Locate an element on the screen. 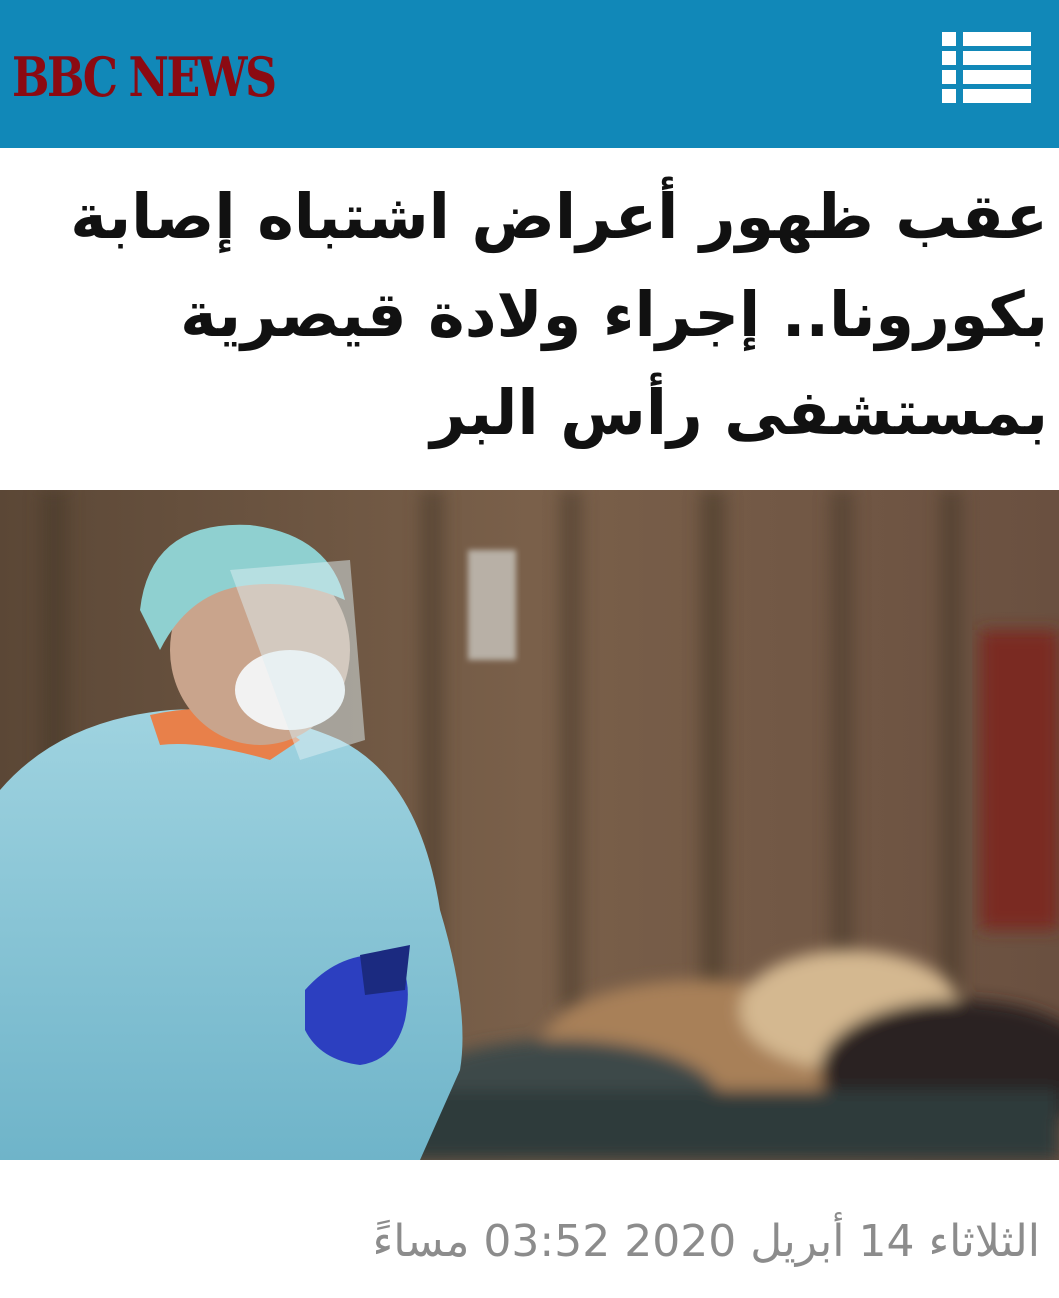 The width and height of the screenshot is (1059, 1298). article-timestamp: الثلاثاء 14 أبريل 2020 03:52 مساءً is located at coordinates (706, 1241).